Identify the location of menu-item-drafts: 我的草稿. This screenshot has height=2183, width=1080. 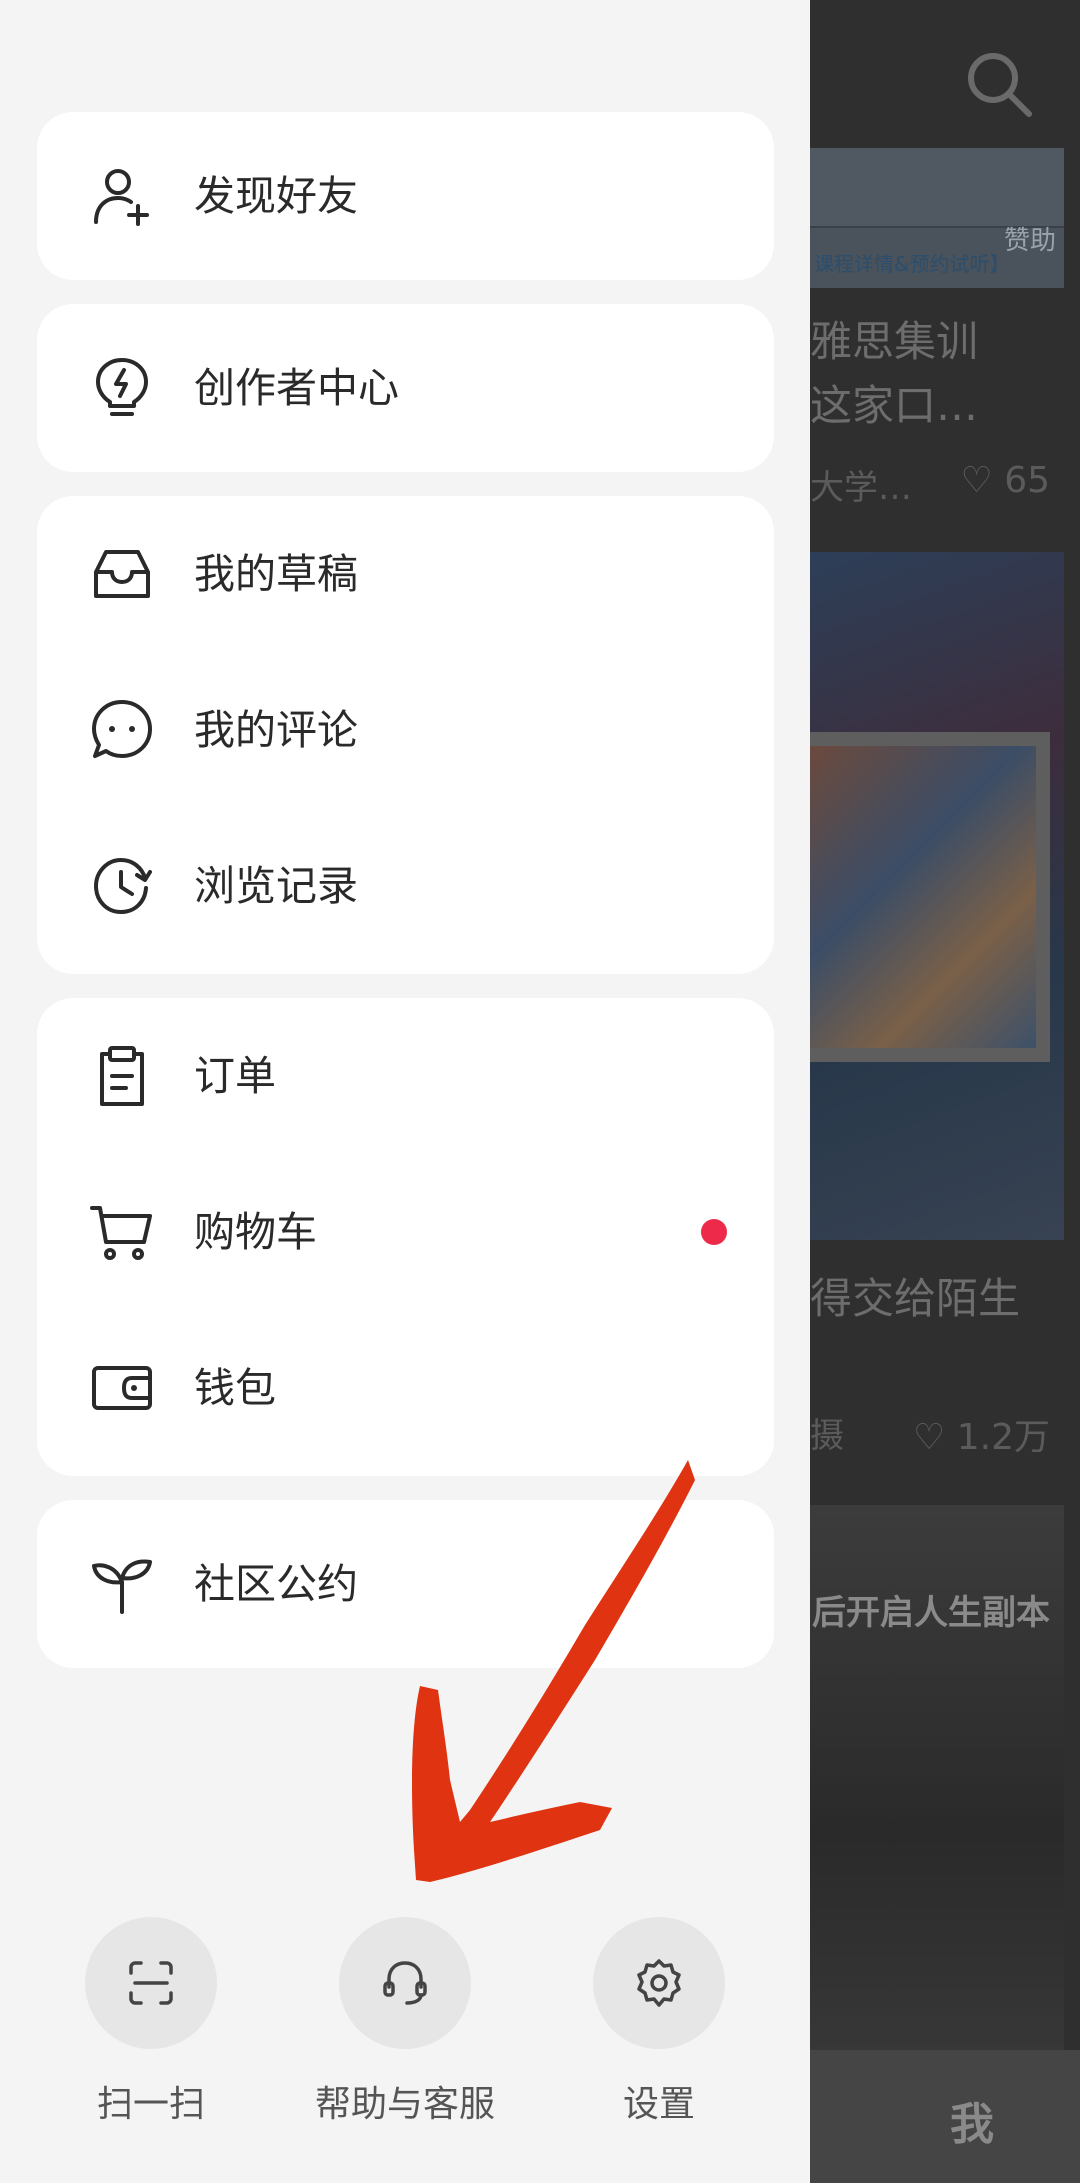
(405, 574).